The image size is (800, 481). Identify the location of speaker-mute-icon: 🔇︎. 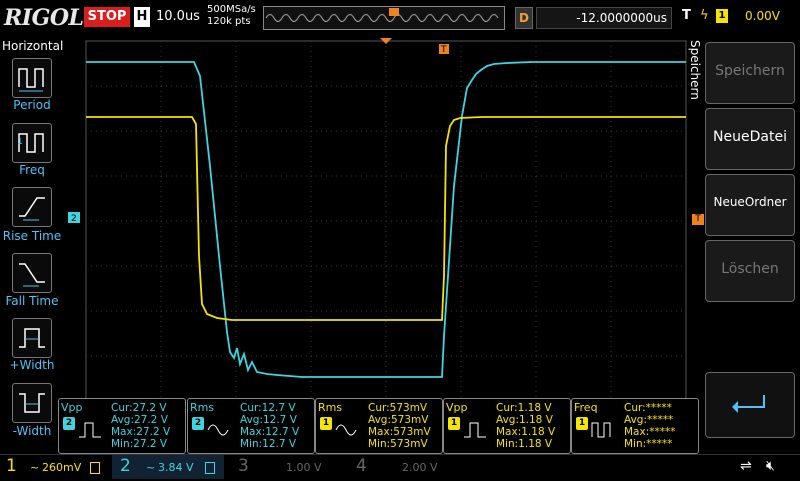
(770, 466).